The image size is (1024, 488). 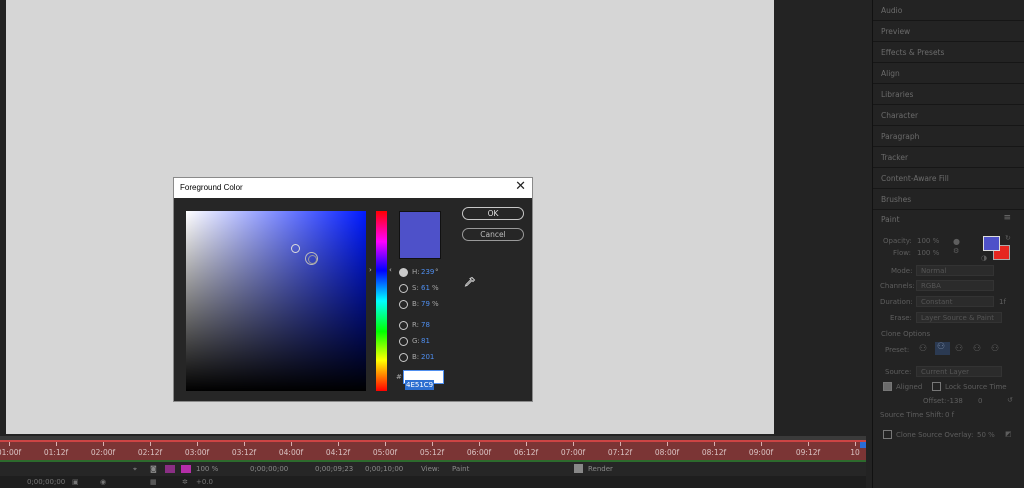 I want to click on ruler-tick-label: 04:00f, so click(x=291, y=452).